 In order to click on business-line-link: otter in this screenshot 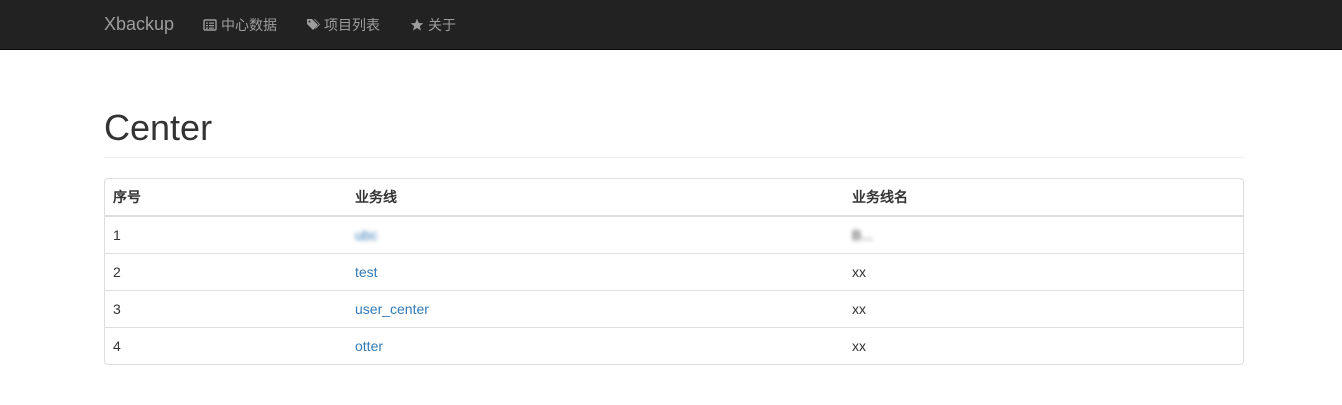, I will do `click(369, 346)`.